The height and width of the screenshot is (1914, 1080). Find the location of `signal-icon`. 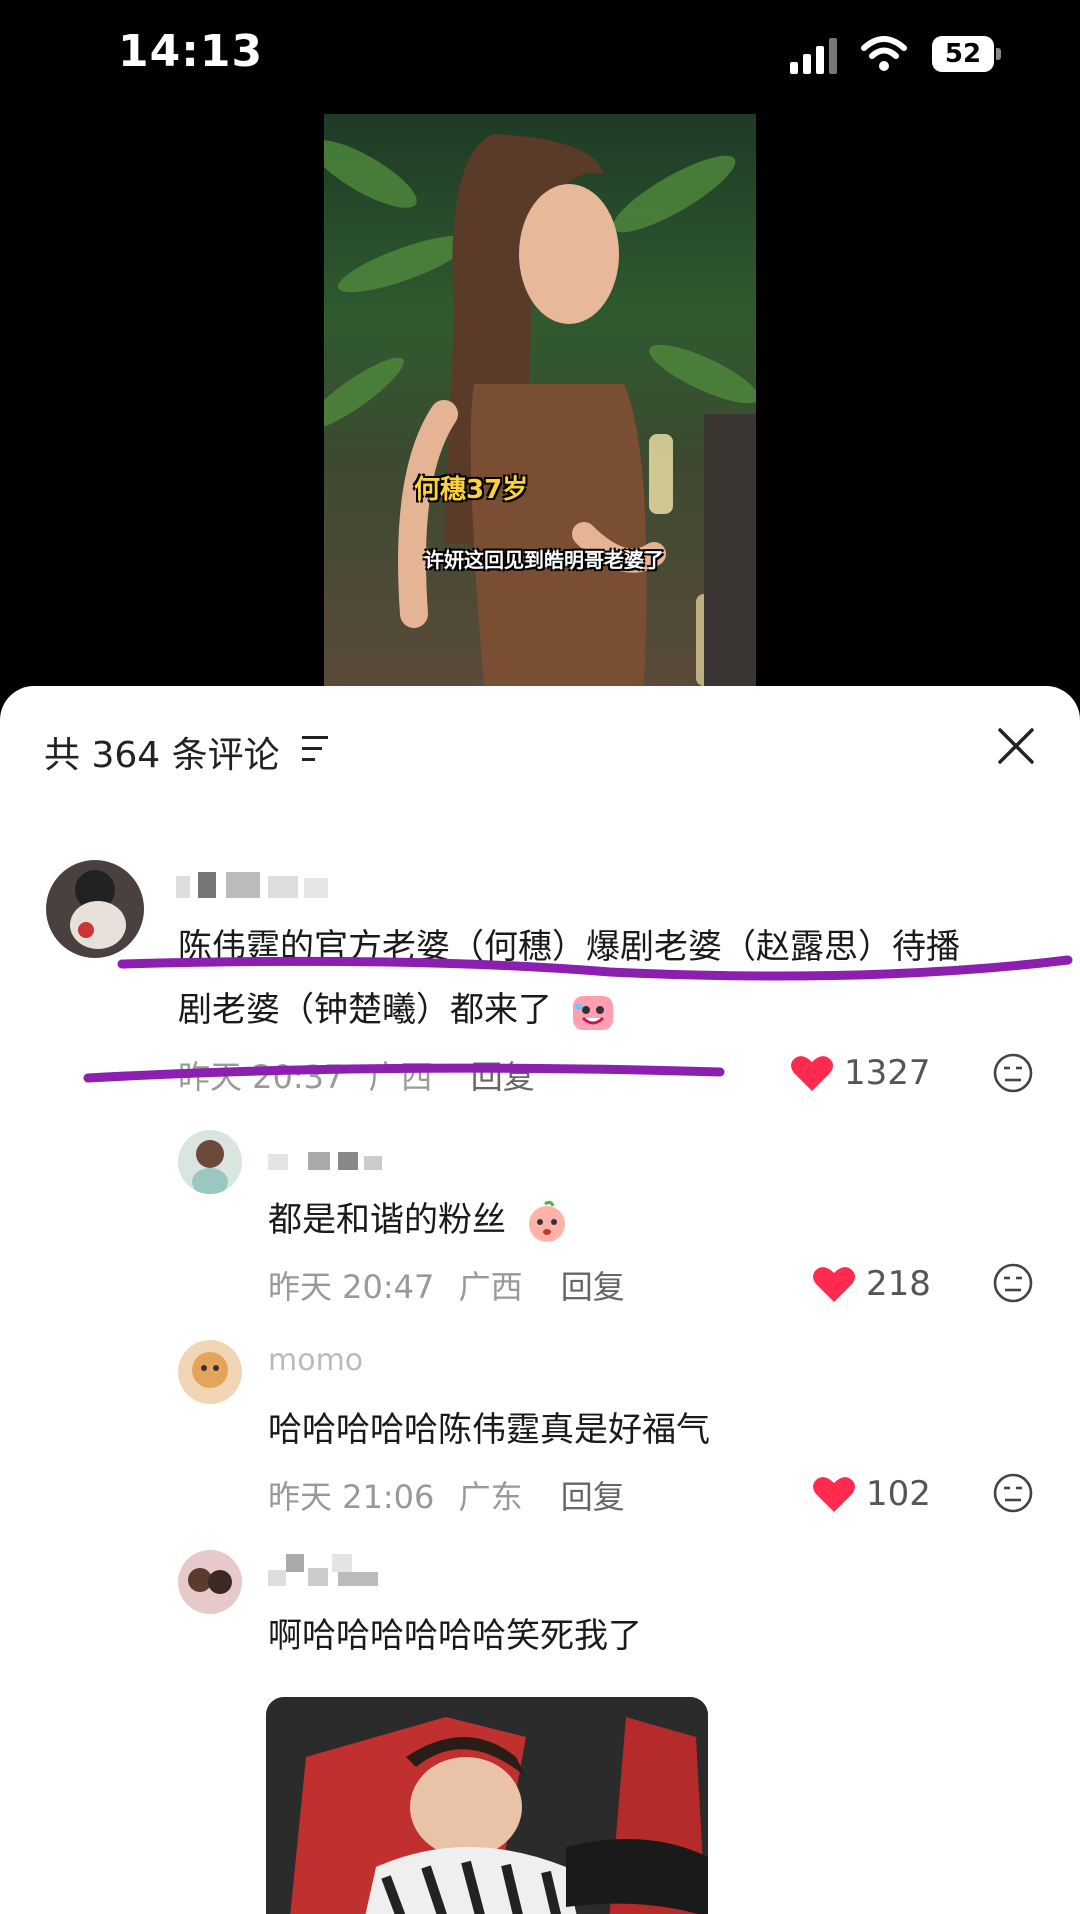

signal-icon is located at coordinates (813, 56).